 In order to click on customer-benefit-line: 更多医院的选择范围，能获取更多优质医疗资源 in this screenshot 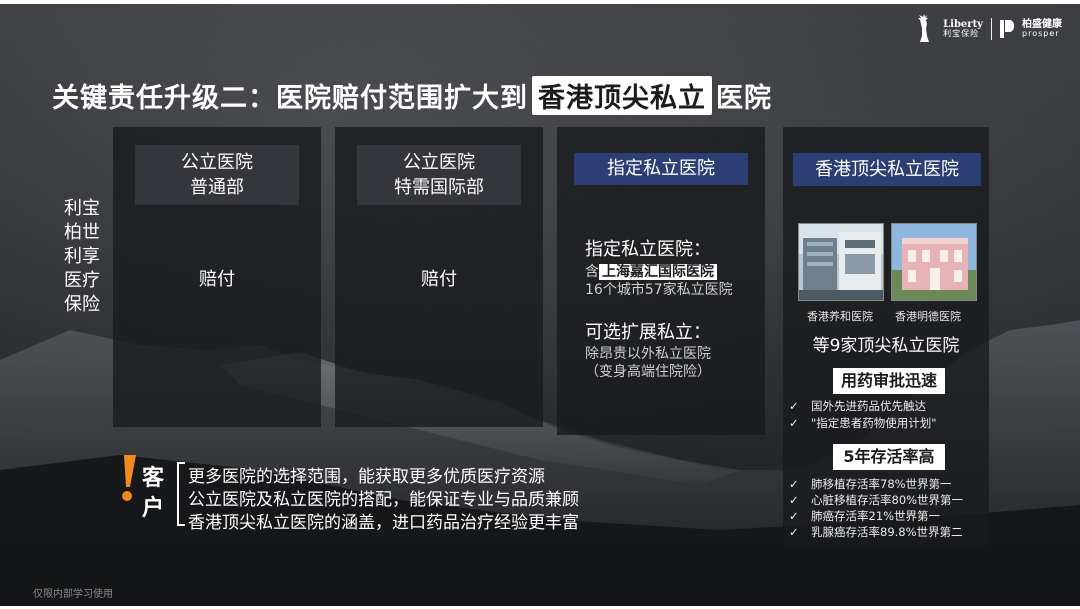, I will do `click(366, 477)`.